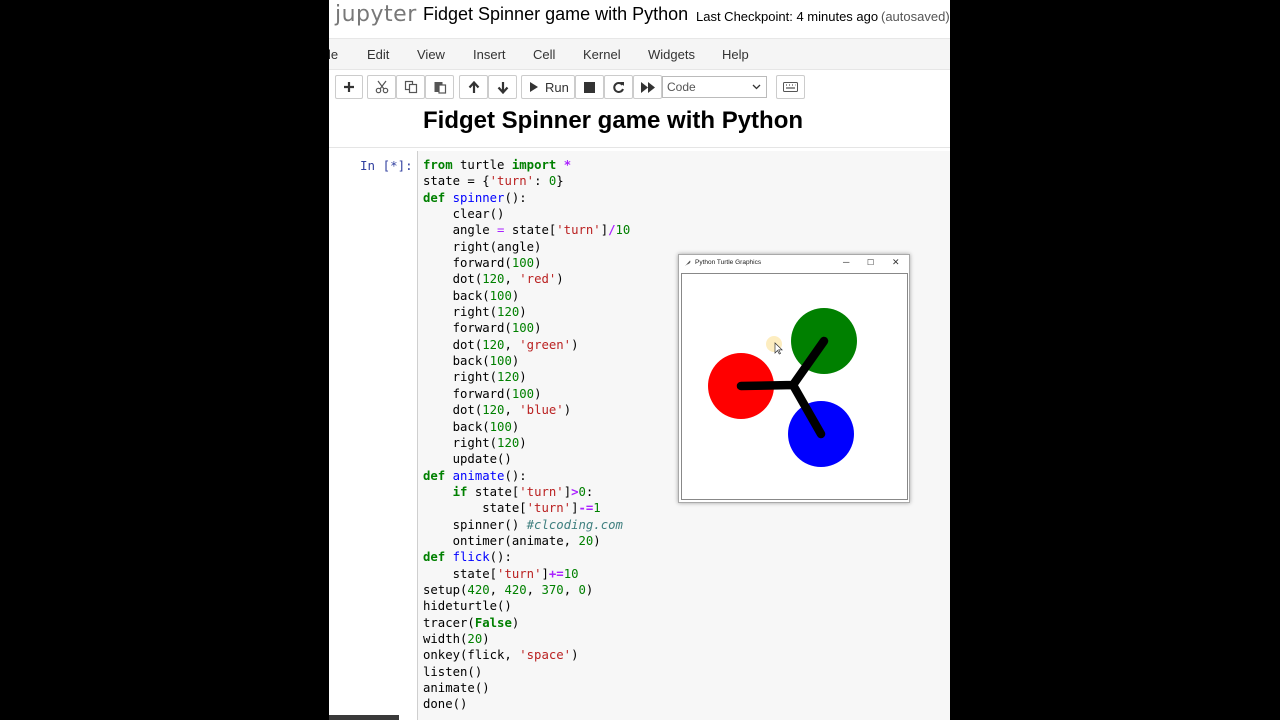 This screenshot has width=1280, height=720. I want to click on maximize-icon: ☐, so click(870, 262).